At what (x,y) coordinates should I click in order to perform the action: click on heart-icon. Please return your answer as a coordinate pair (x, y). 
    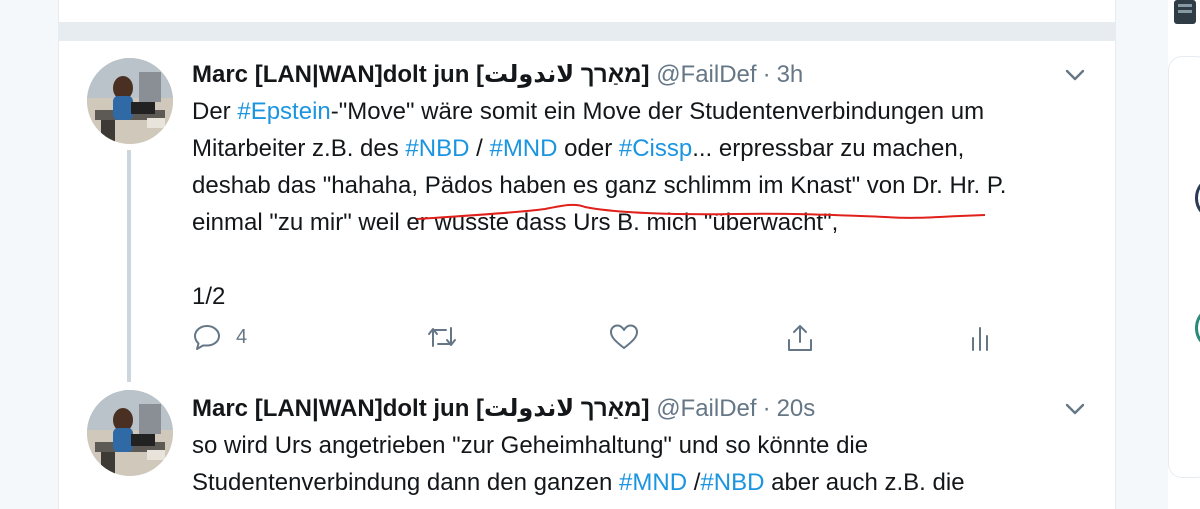
    Looking at the image, I should click on (624, 337).